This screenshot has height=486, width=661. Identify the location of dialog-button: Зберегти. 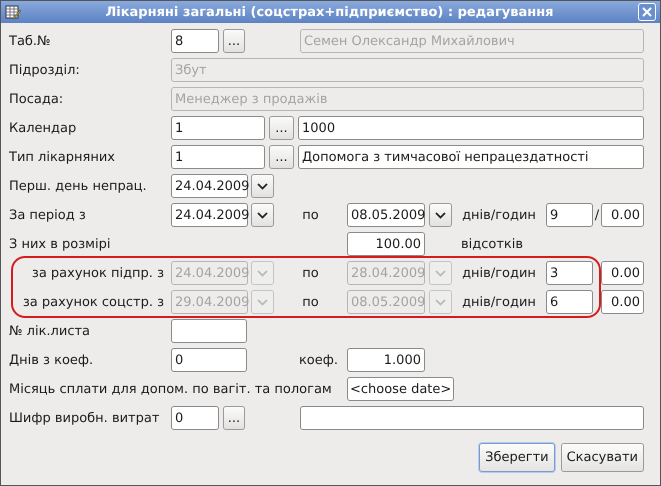
(517, 457).